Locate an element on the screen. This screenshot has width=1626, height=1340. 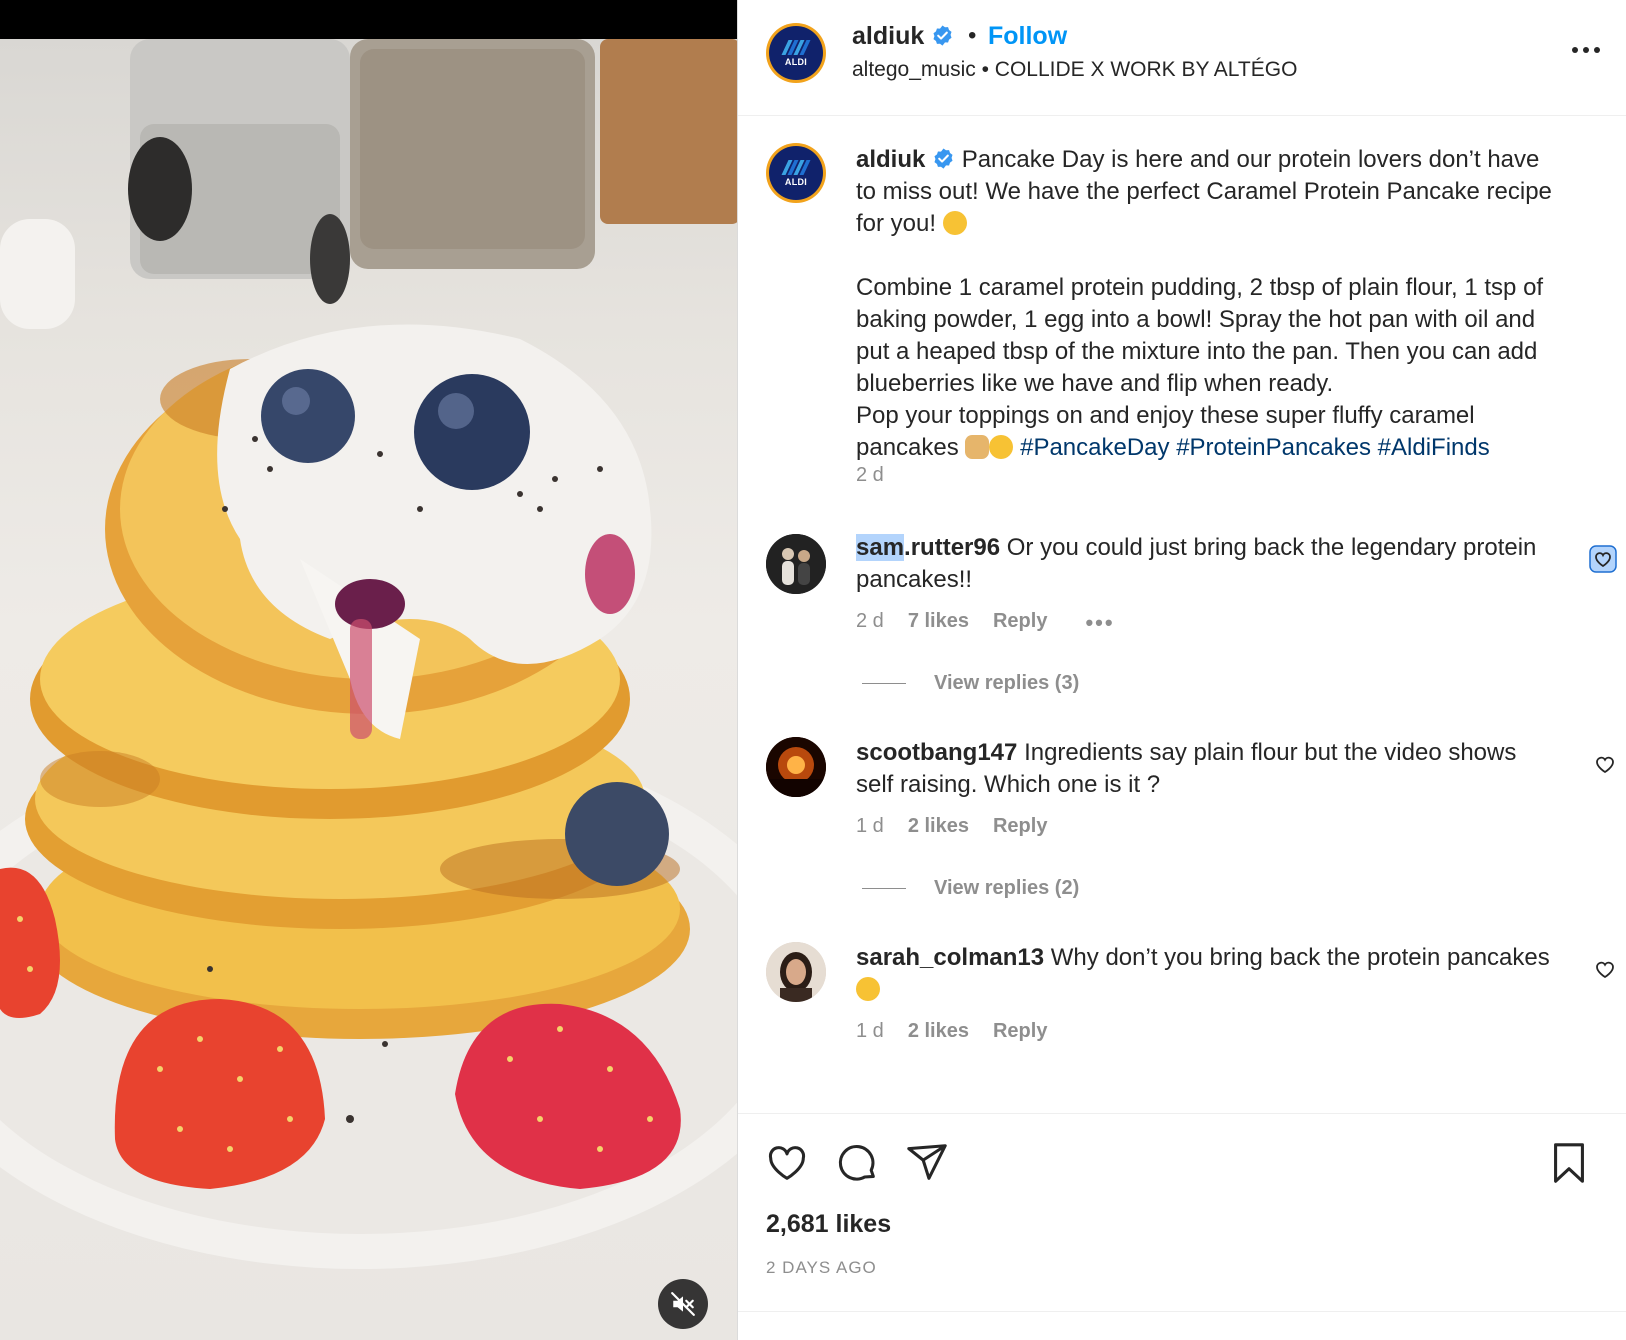
caption-username: aldiuk is located at coordinates (890, 159).